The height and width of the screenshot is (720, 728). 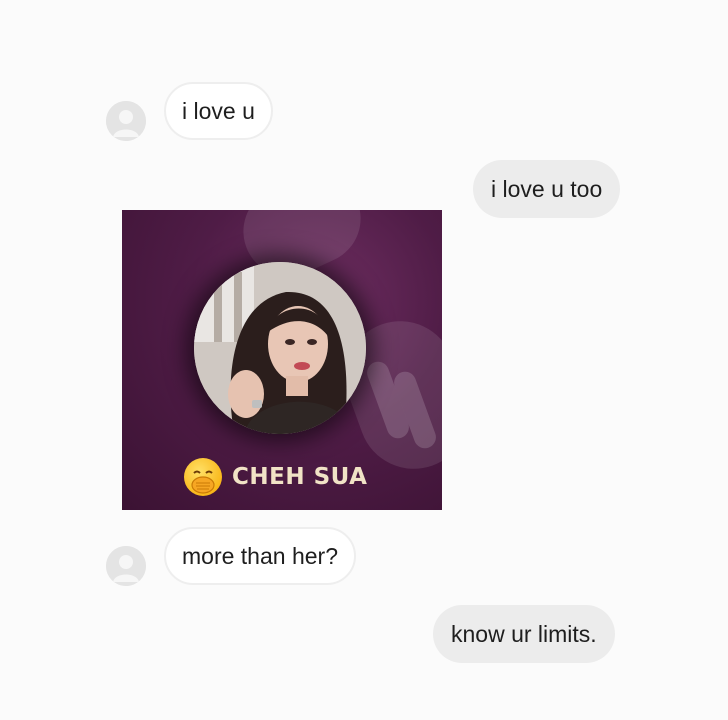 What do you see at coordinates (203, 477) in the screenshot?
I see `hand-over-mouth-emoji-icon` at bounding box center [203, 477].